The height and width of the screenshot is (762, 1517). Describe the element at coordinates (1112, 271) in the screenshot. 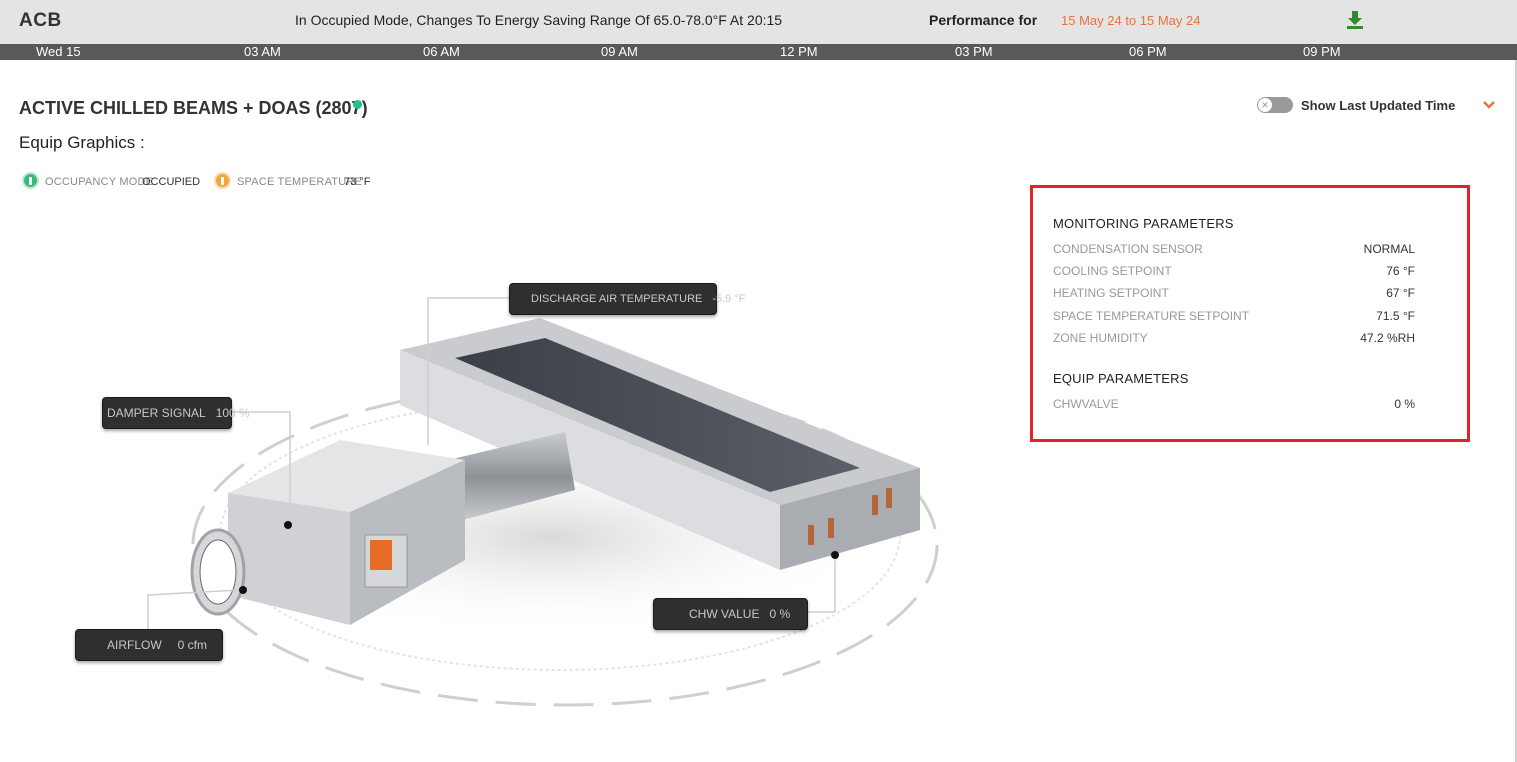

I see `parameter-name: COOLING SETPOINT` at that location.